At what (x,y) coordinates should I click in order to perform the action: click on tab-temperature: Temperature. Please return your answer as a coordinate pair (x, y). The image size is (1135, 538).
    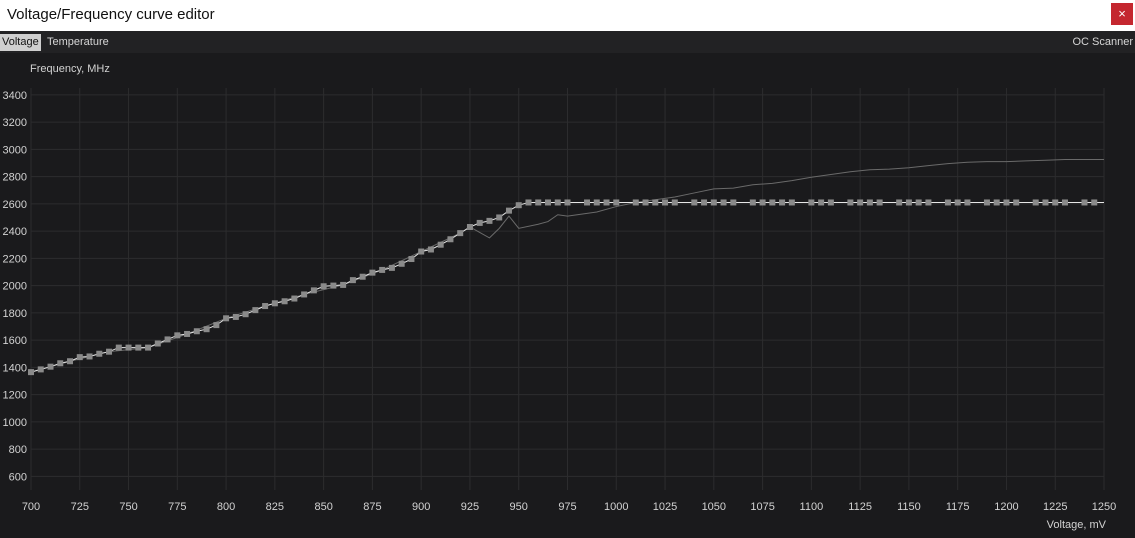
    Looking at the image, I should click on (78, 42).